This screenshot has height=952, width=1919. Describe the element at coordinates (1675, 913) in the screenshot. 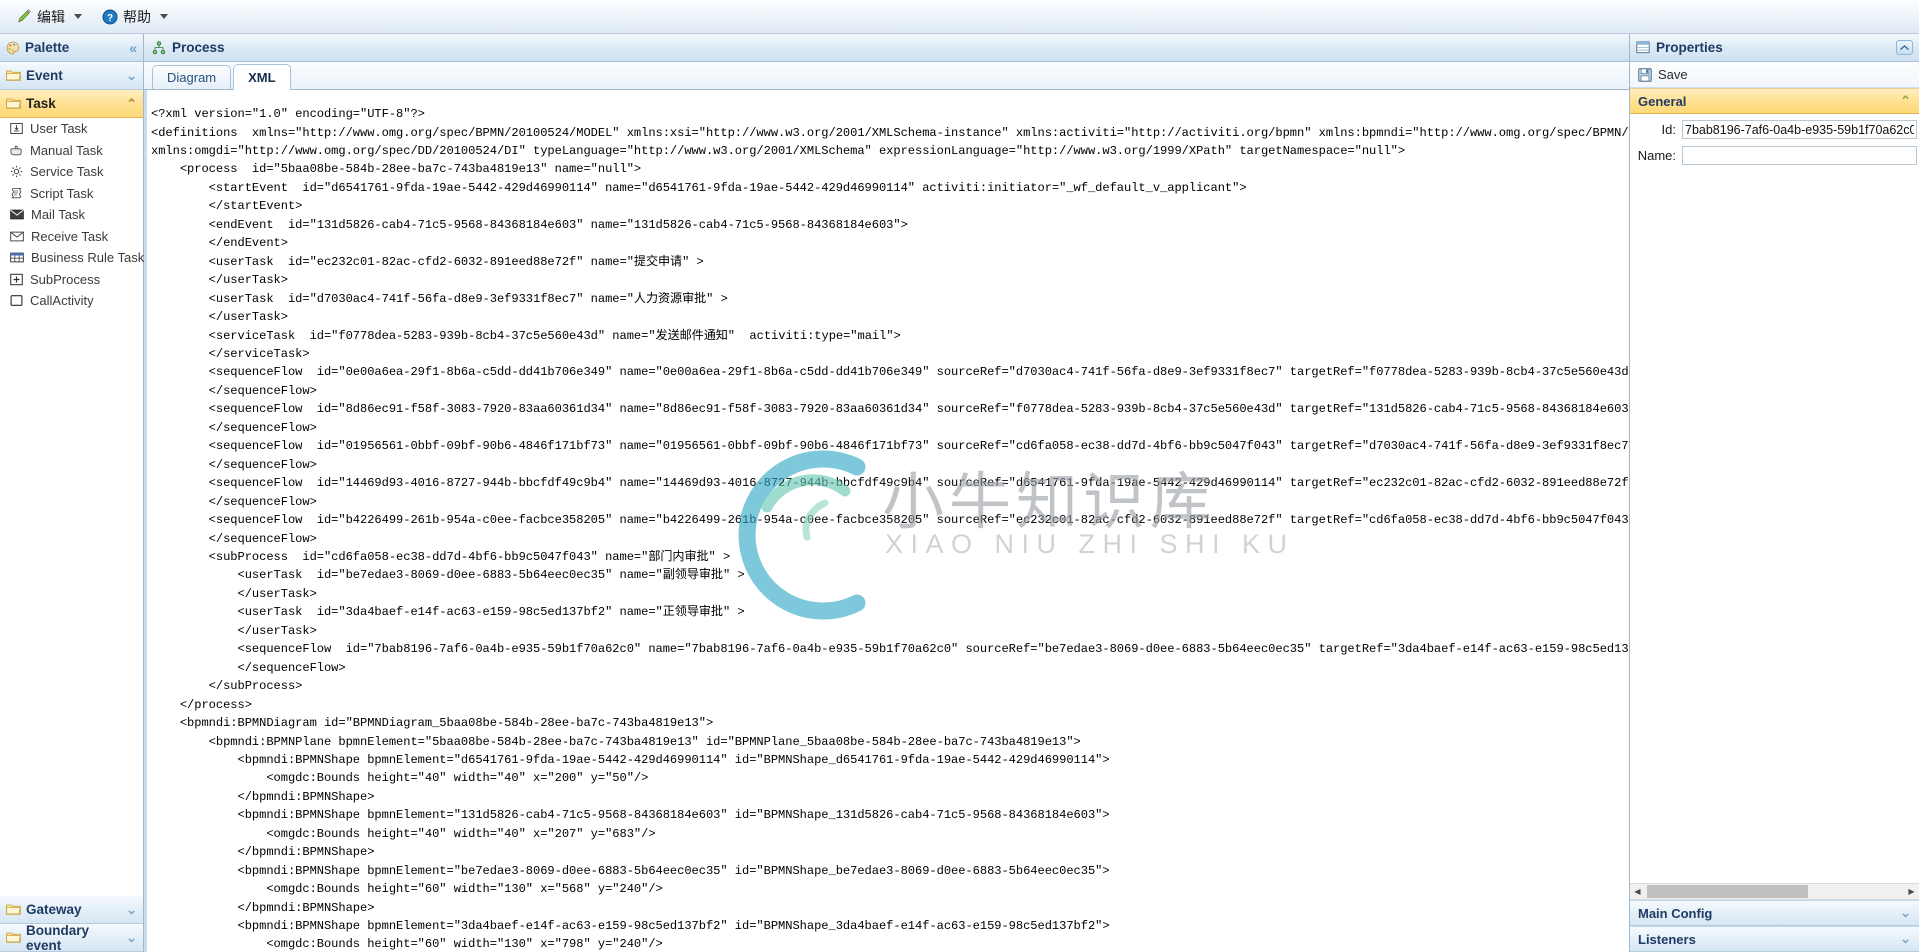

I see `properties-section-main-config-label: Main Config` at that location.